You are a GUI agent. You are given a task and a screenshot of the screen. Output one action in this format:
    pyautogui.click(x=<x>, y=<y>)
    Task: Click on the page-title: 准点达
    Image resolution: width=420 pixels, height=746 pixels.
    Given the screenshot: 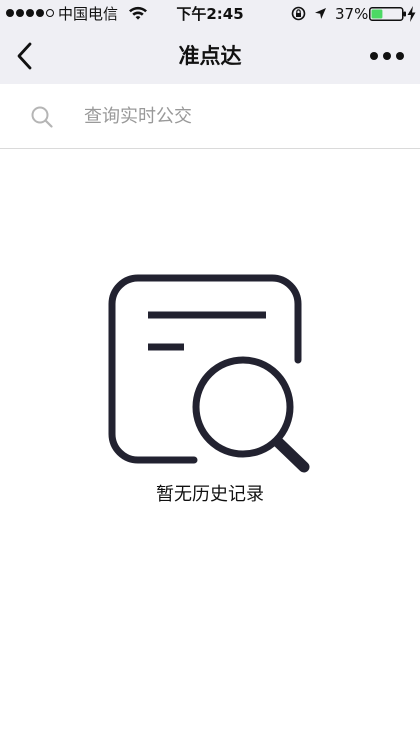 What is the action you would take?
    pyautogui.click(x=210, y=56)
    